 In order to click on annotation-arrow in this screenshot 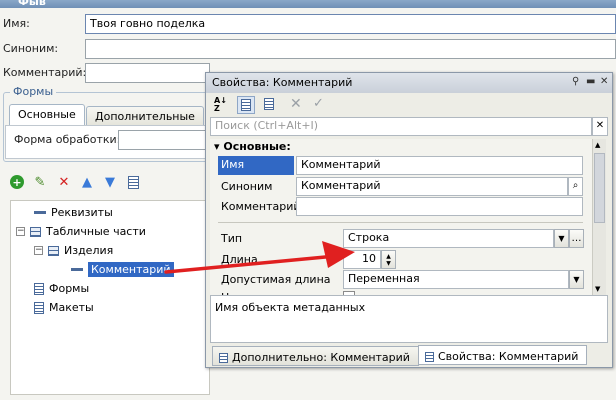, I will do `click(259, 257)`.